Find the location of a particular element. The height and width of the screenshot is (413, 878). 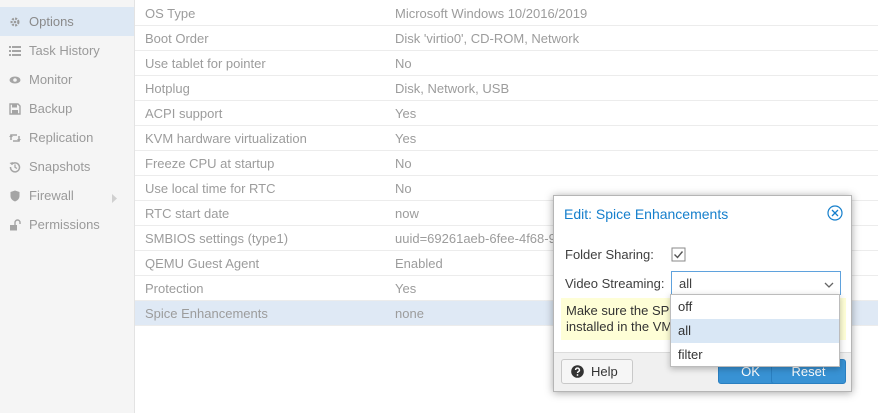

option-key: Spice Enhancements is located at coordinates (206, 313).